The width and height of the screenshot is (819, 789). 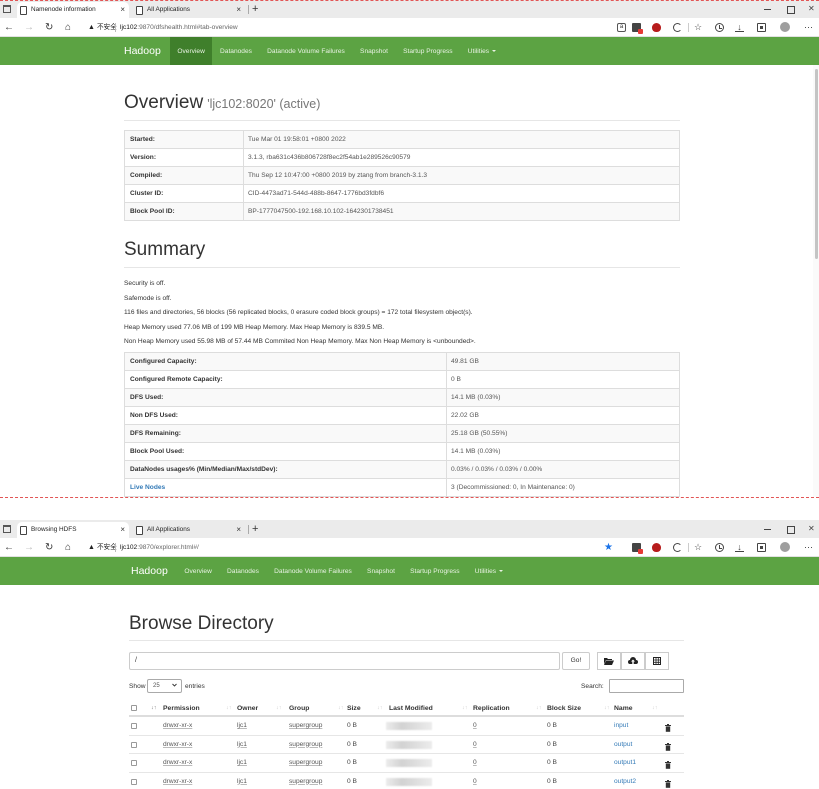 What do you see at coordinates (344, 661) in the screenshot?
I see `directory-path-input: /` at bounding box center [344, 661].